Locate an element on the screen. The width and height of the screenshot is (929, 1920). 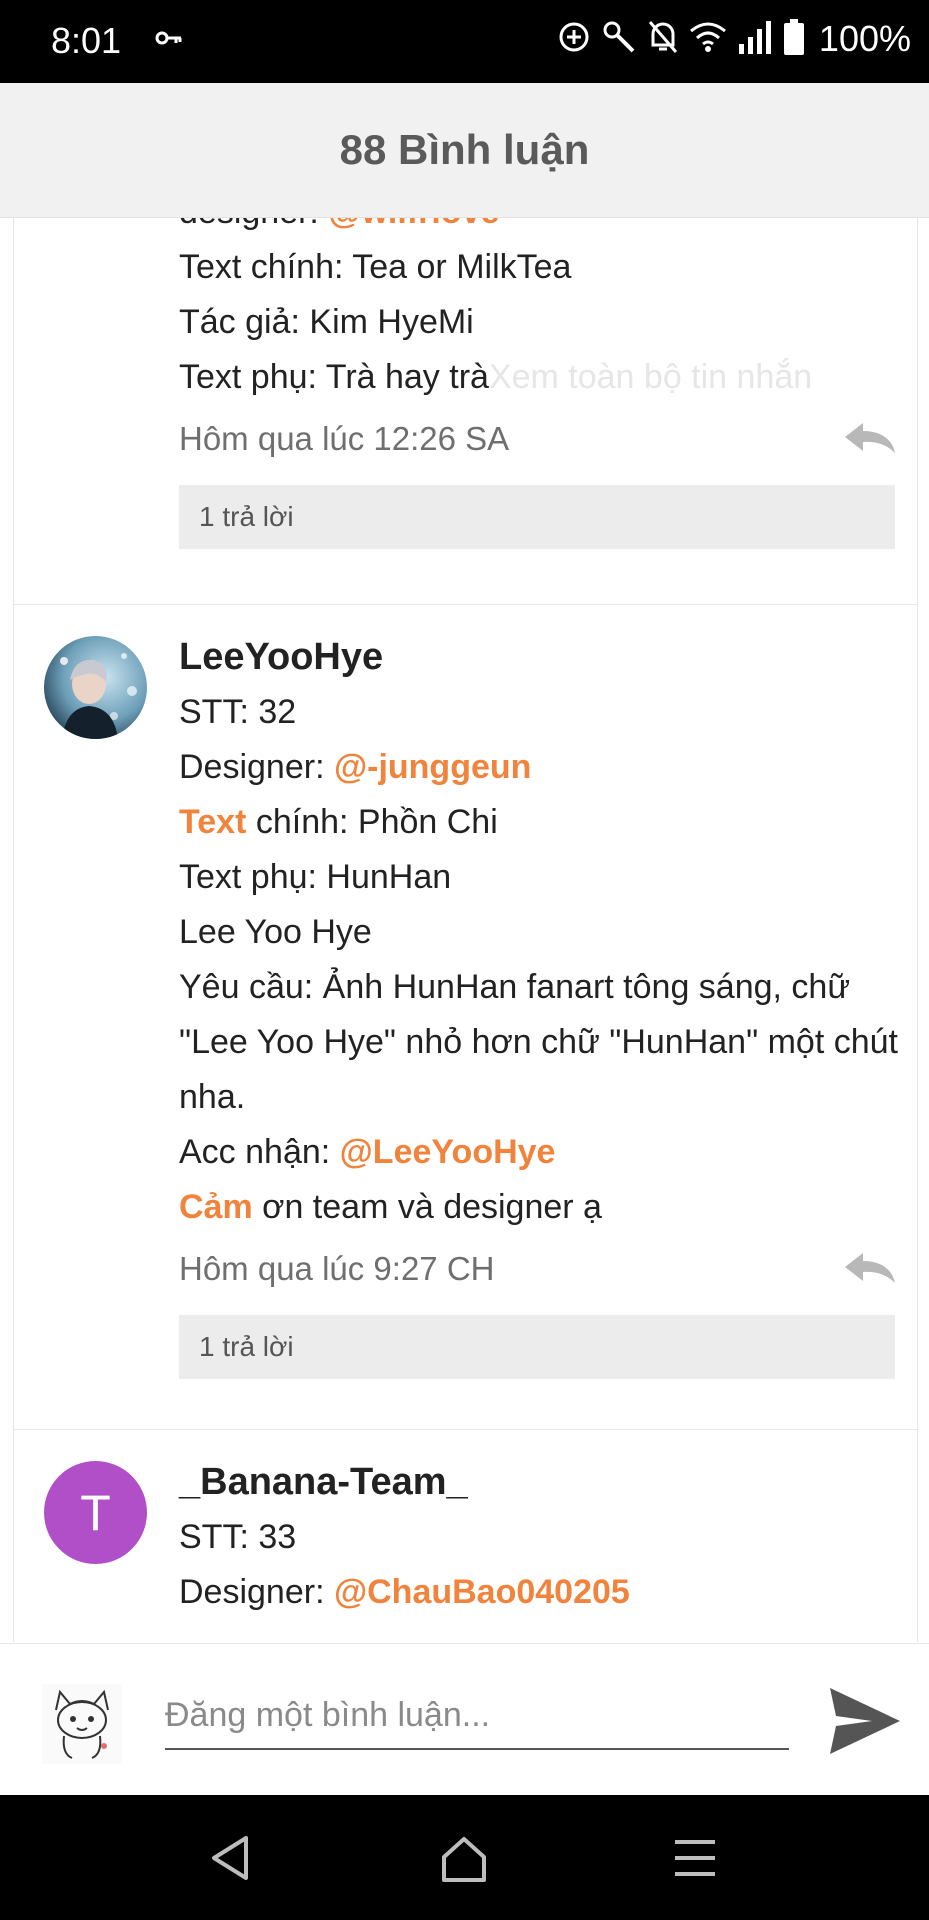
comment-username: _Banana-Team_ is located at coordinates (544, 1482).